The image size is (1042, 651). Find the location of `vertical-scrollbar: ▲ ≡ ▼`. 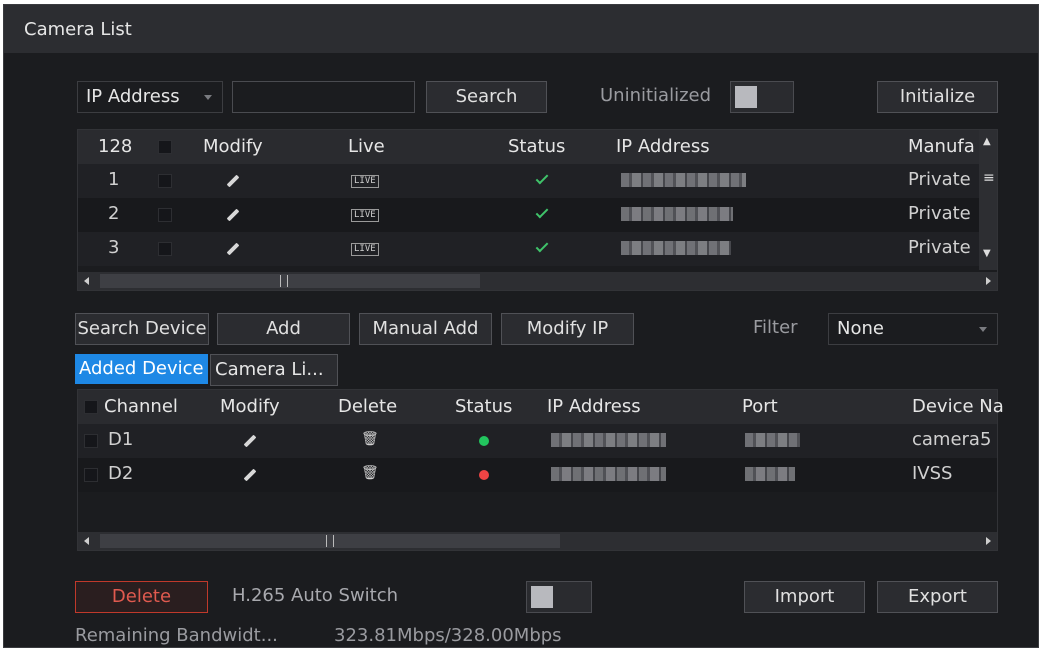

vertical-scrollbar: ▲ ≡ ▼ is located at coordinates (988, 200).